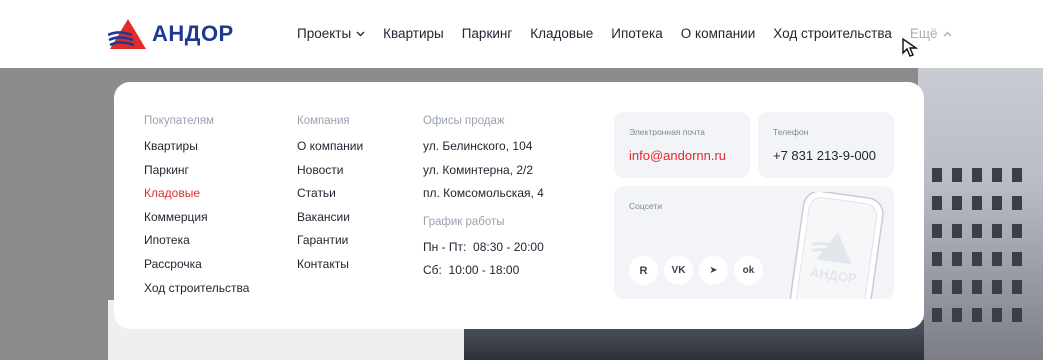  I want to click on building-photo, so click(980, 214).